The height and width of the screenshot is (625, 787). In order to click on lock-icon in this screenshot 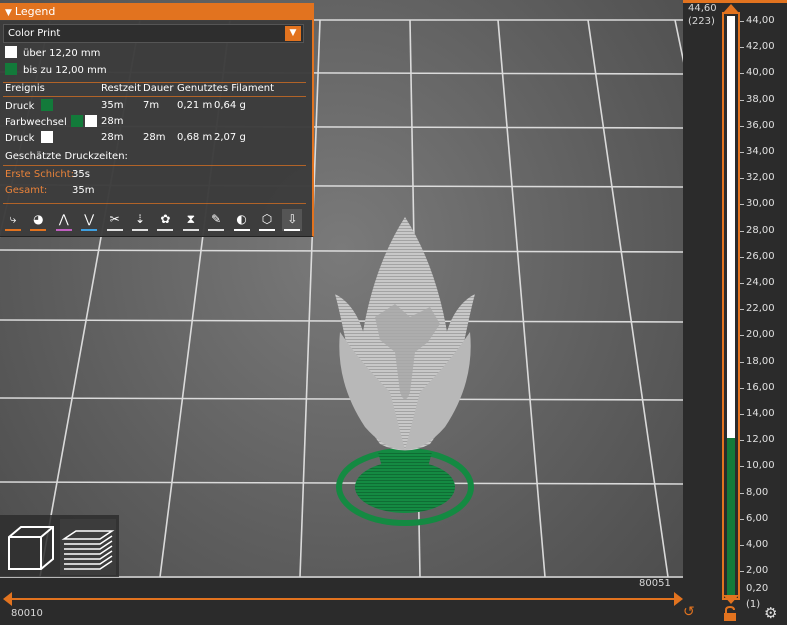, I will do `click(730, 614)`.